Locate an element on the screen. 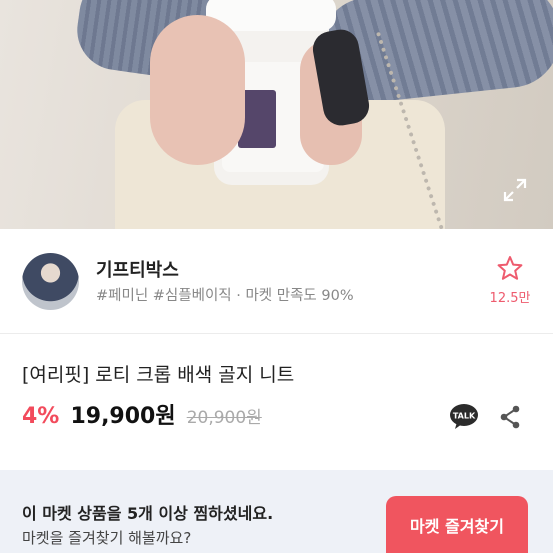 Image resolution: width=553 pixels, height=553 pixels. star-outline-icon is located at coordinates (510, 268).